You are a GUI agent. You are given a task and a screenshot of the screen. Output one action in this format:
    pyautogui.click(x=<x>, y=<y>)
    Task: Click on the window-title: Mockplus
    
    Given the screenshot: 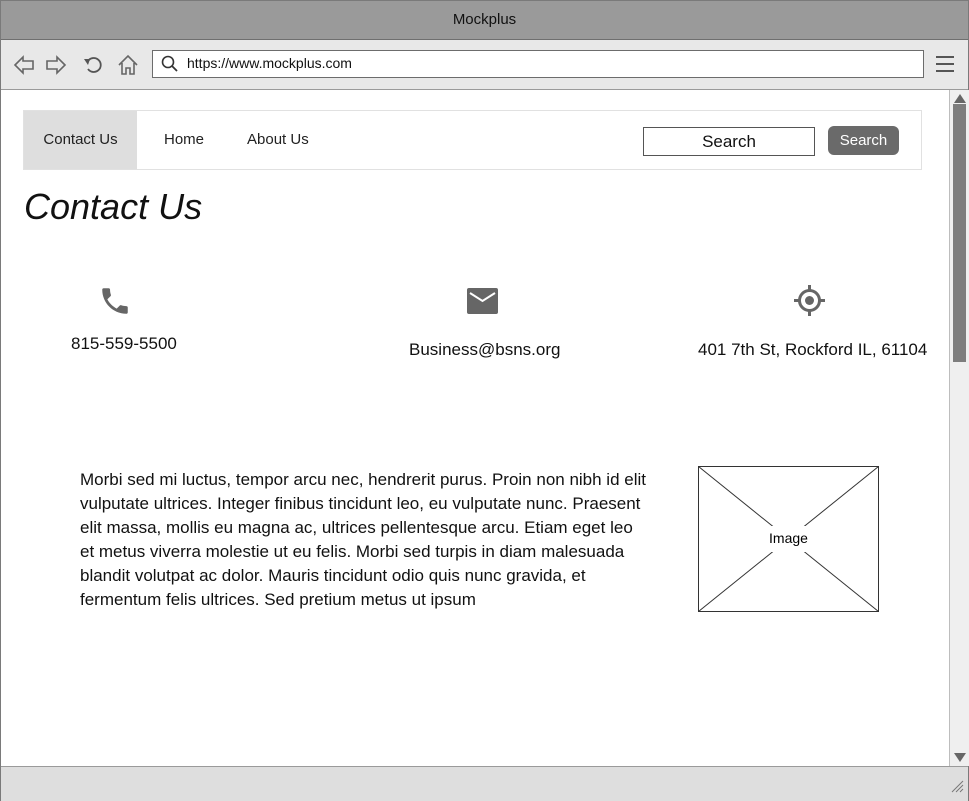 What is the action you would take?
    pyautogui.click(x=484, y=19)
    